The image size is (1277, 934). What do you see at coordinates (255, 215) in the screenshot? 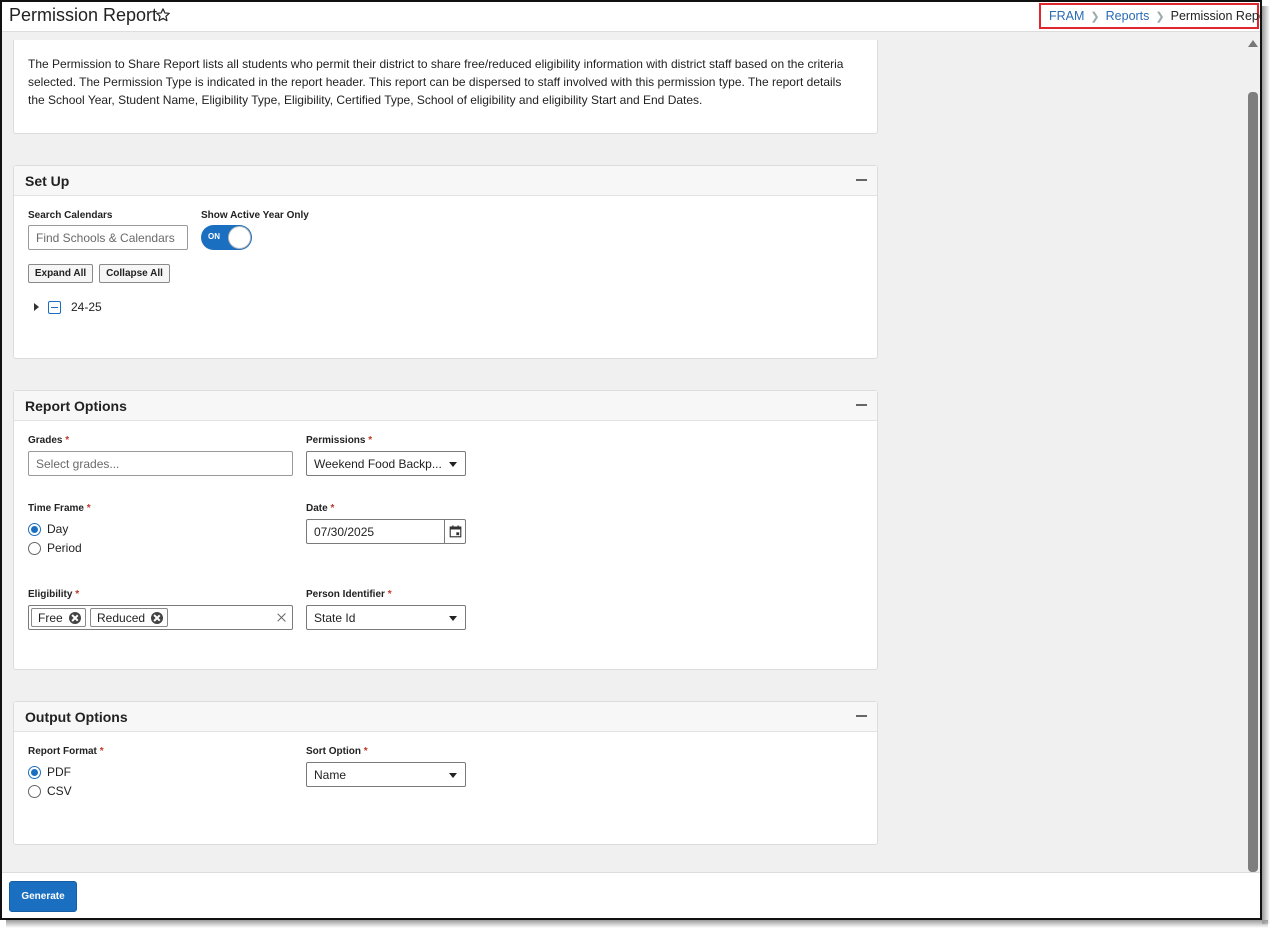
I see `active-year-label: Show Active Year Only` at bounding box center [255, 215].